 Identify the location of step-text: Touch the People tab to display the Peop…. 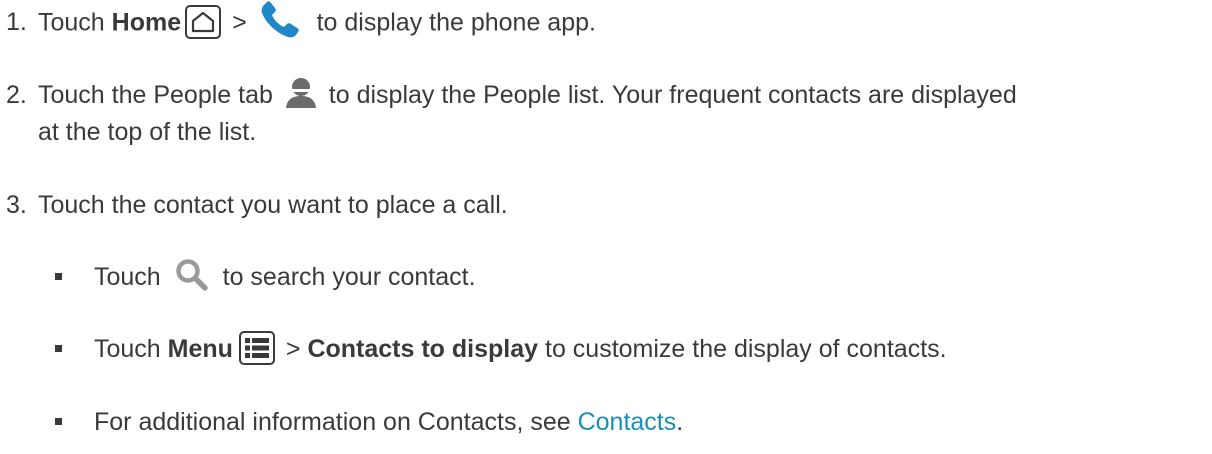
(527, 95).